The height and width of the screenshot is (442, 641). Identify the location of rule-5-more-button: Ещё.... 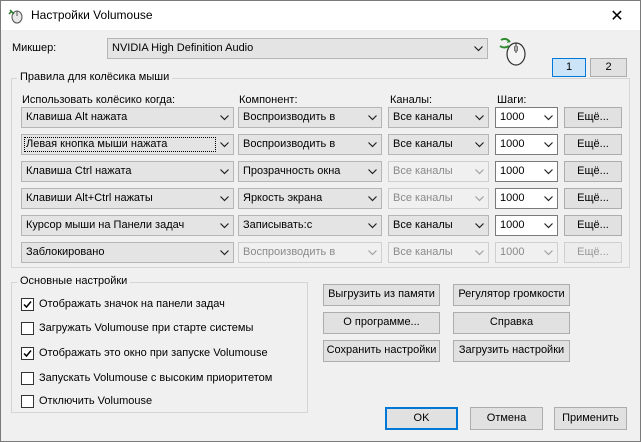
(593, 225).